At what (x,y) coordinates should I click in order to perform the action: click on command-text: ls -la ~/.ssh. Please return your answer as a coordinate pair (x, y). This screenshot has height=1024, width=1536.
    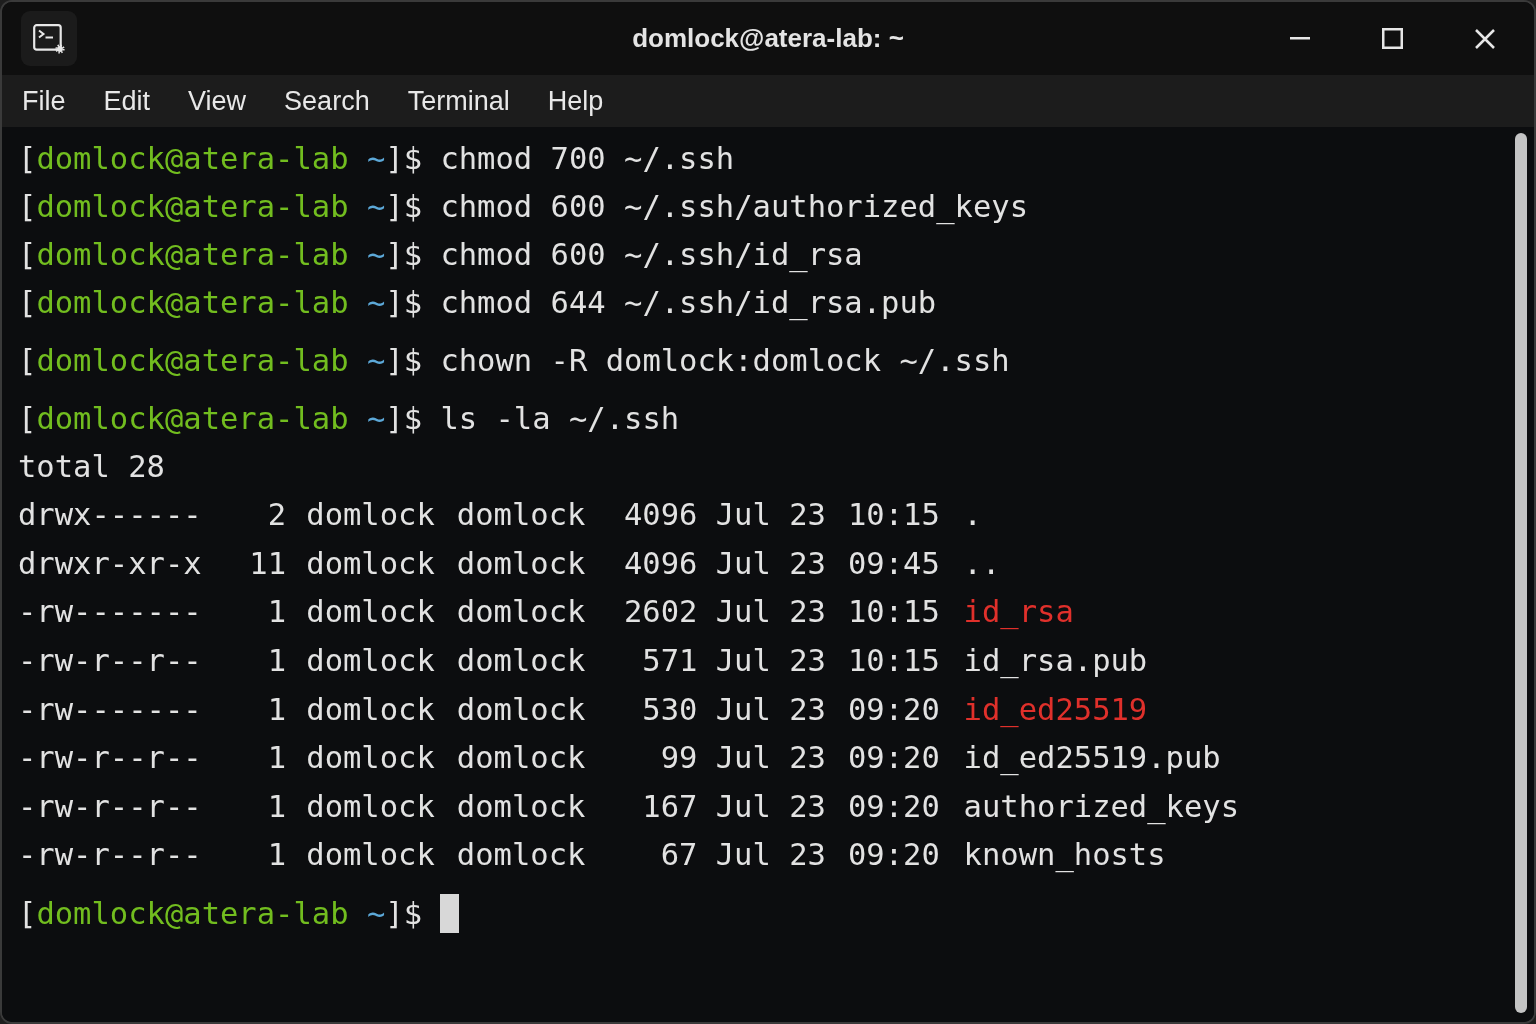
    Looking at the image, I should click on (560, 419).